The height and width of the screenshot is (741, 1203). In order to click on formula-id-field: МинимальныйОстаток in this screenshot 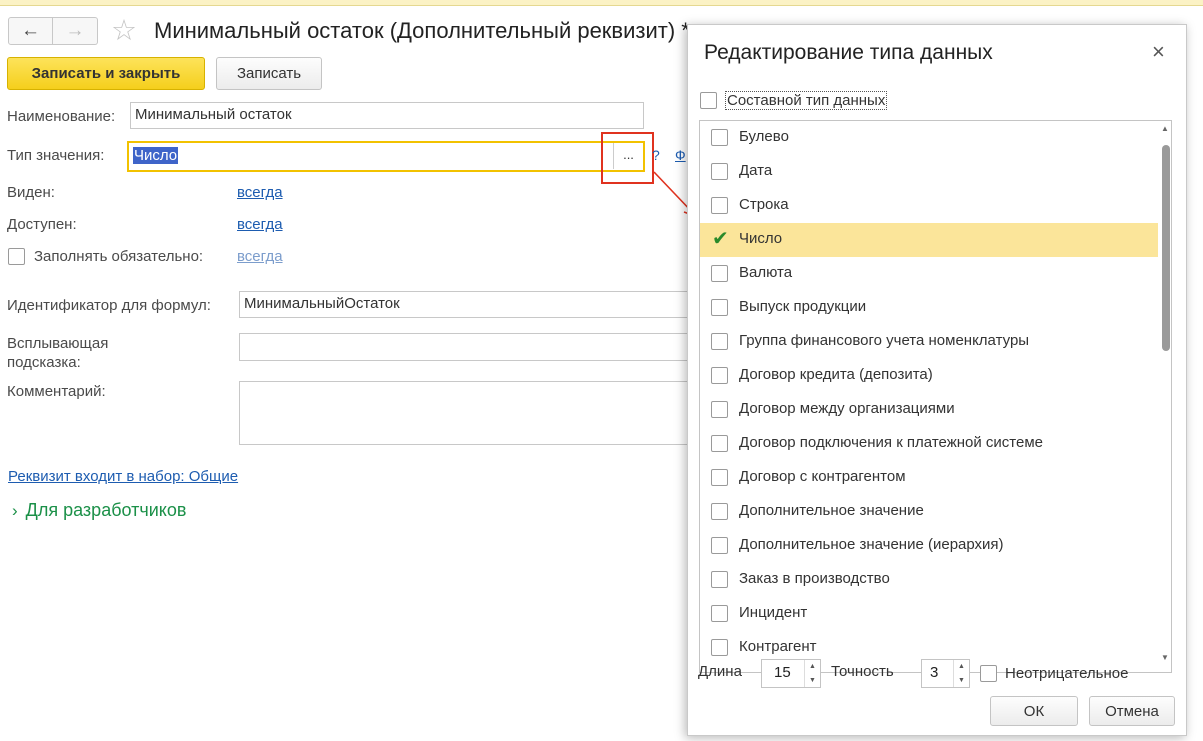, I will do `click(469, 304)`.